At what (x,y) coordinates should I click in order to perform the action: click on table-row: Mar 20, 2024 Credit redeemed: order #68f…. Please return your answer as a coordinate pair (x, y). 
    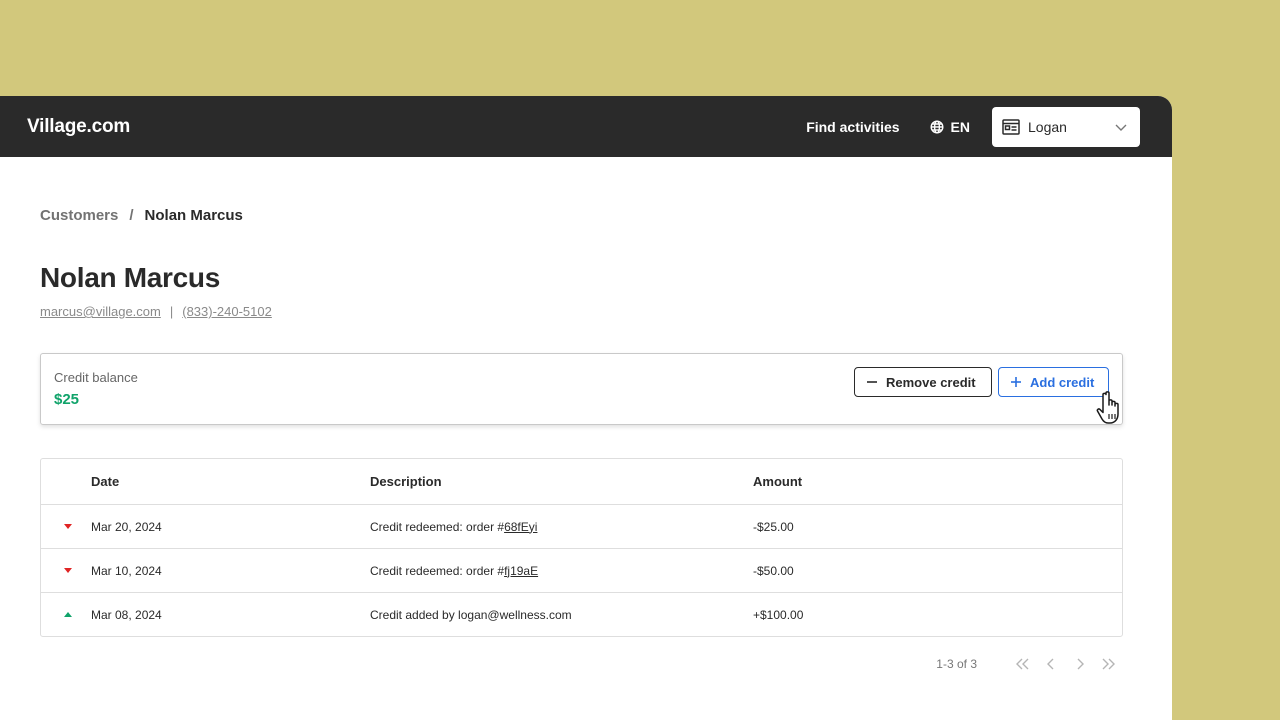
    Looking at the image, I should click on (581, 526).